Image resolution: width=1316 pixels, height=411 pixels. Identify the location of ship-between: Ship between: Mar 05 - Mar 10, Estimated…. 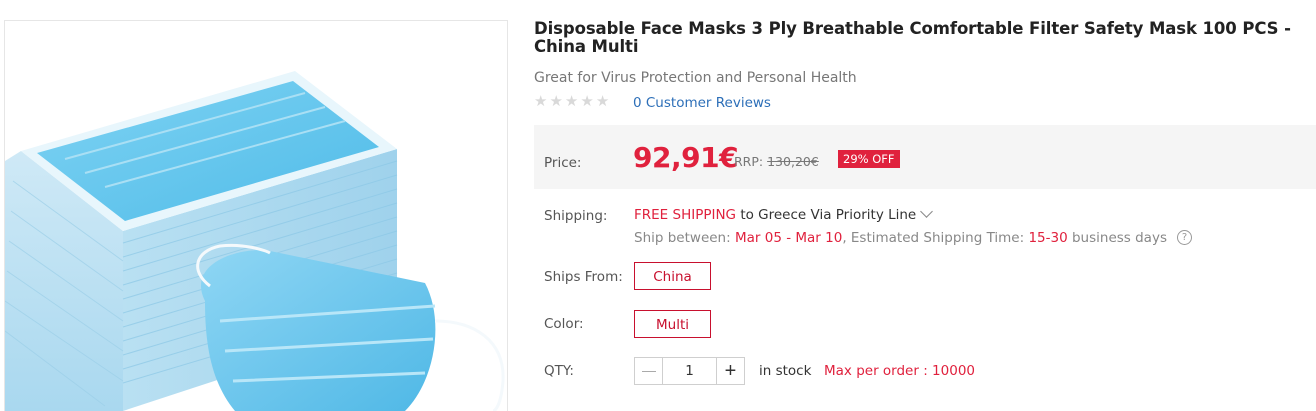
(913, 237).